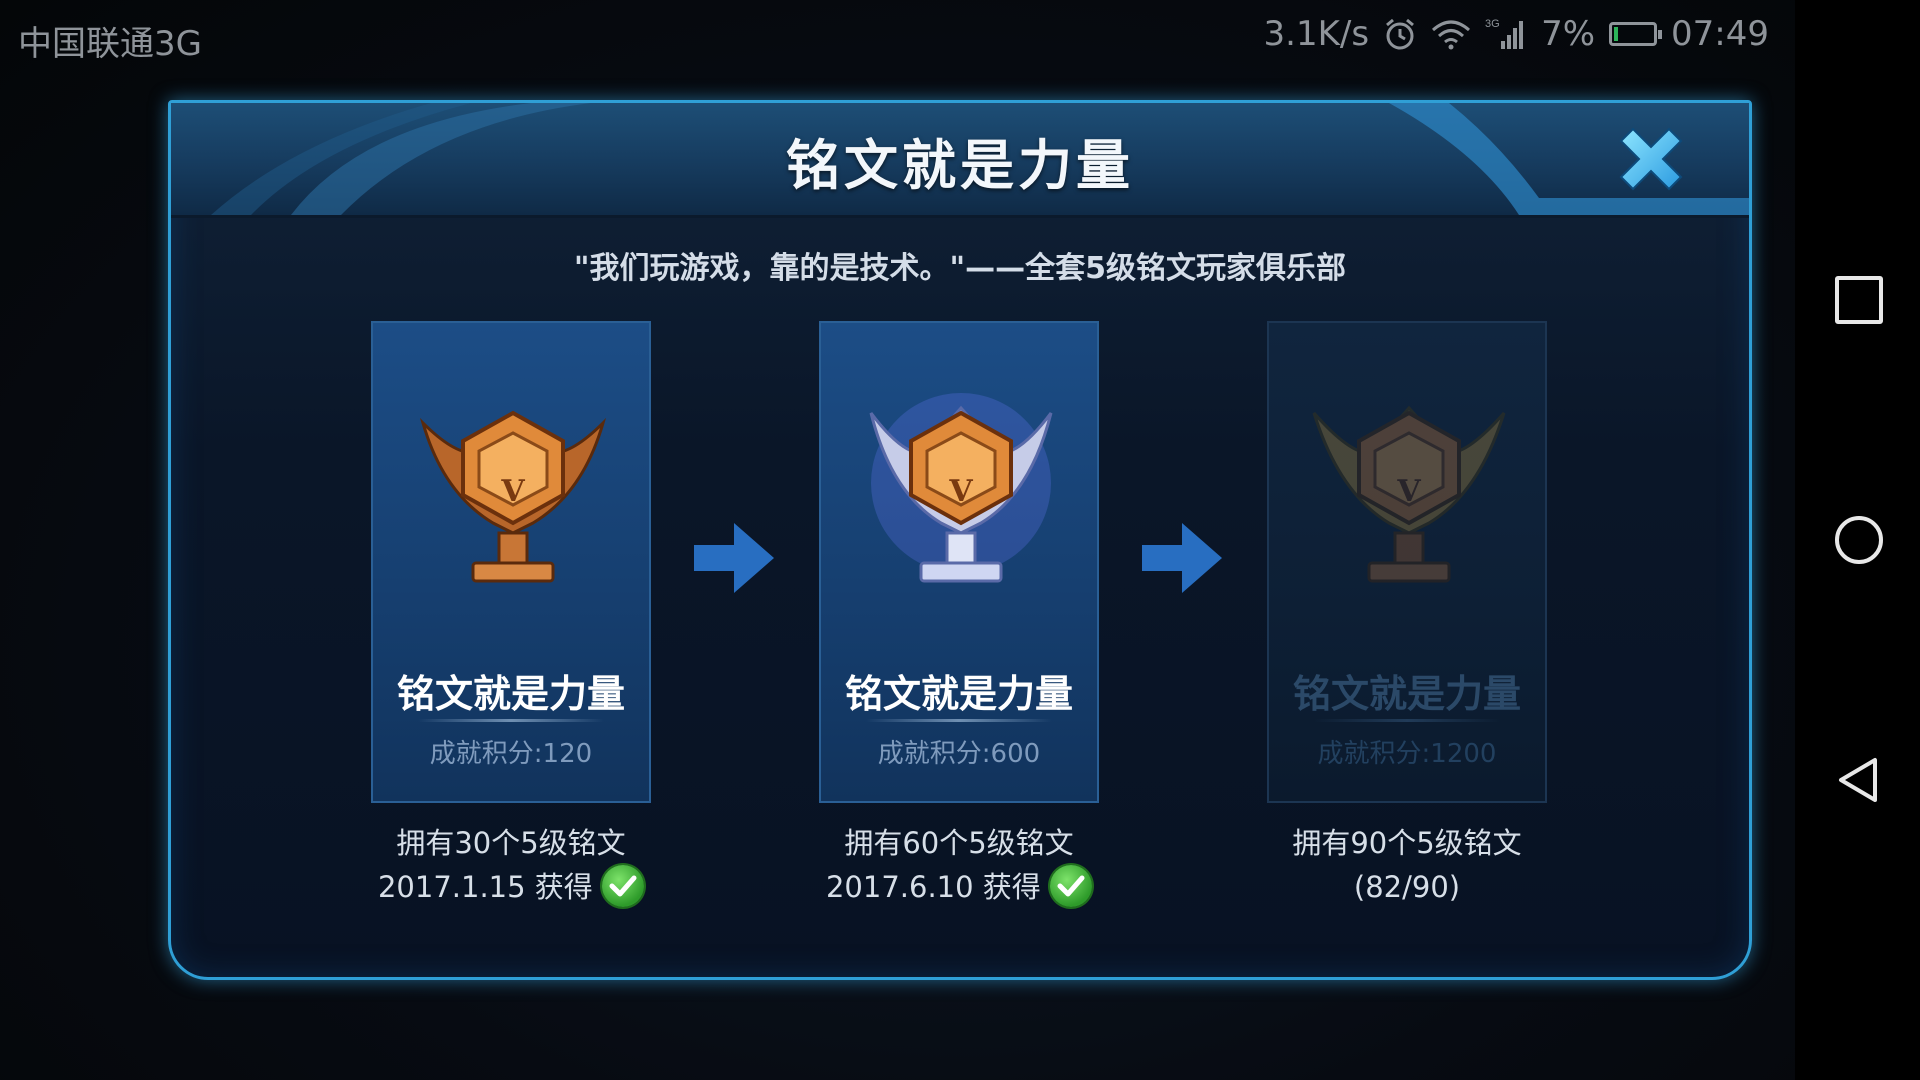  I want to click on gold-badge-icon: V, so click(1409, 494).